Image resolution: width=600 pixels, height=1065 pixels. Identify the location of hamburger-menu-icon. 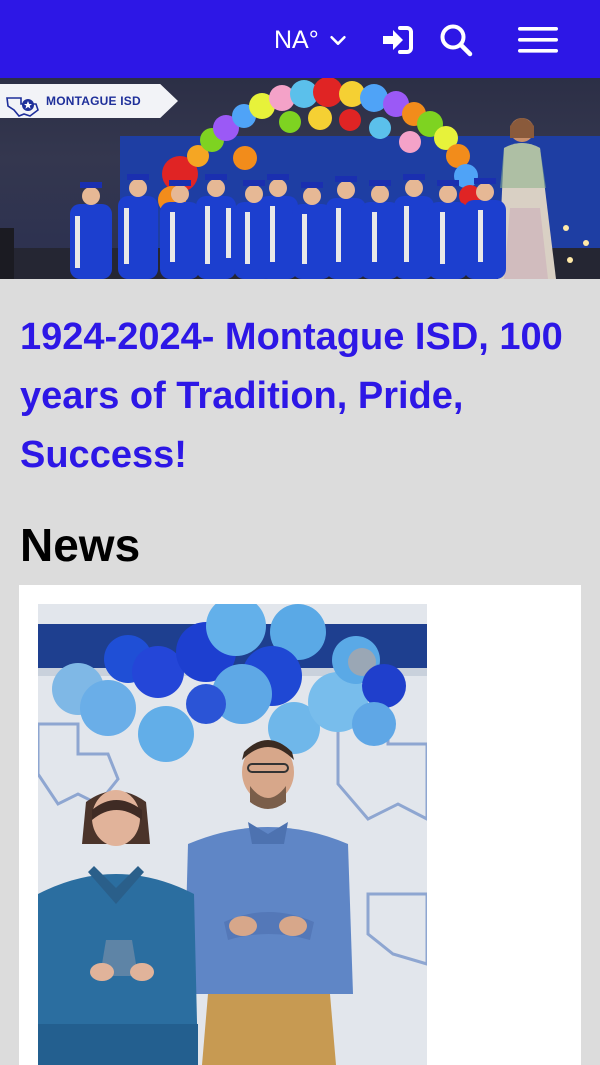
(538, 40).